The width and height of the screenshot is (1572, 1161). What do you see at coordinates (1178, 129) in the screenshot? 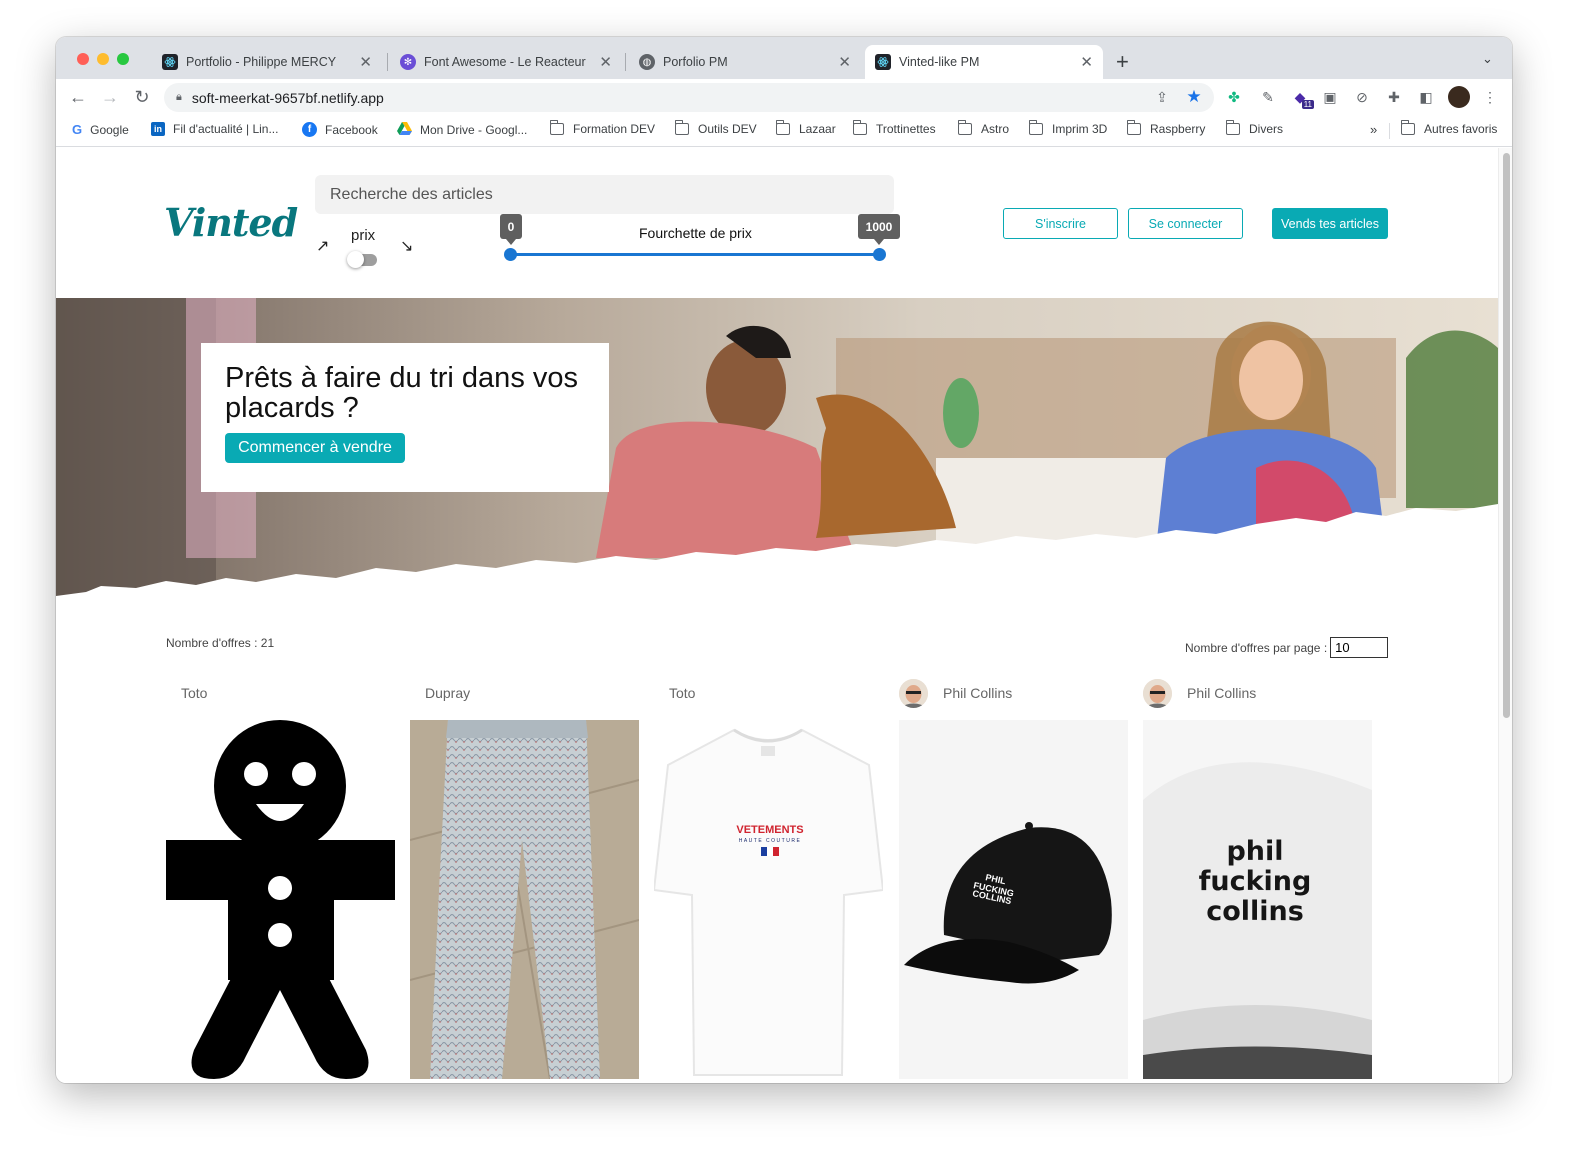
I see `bookmark-label: Raspberry` at bounding box center [1178, 129].